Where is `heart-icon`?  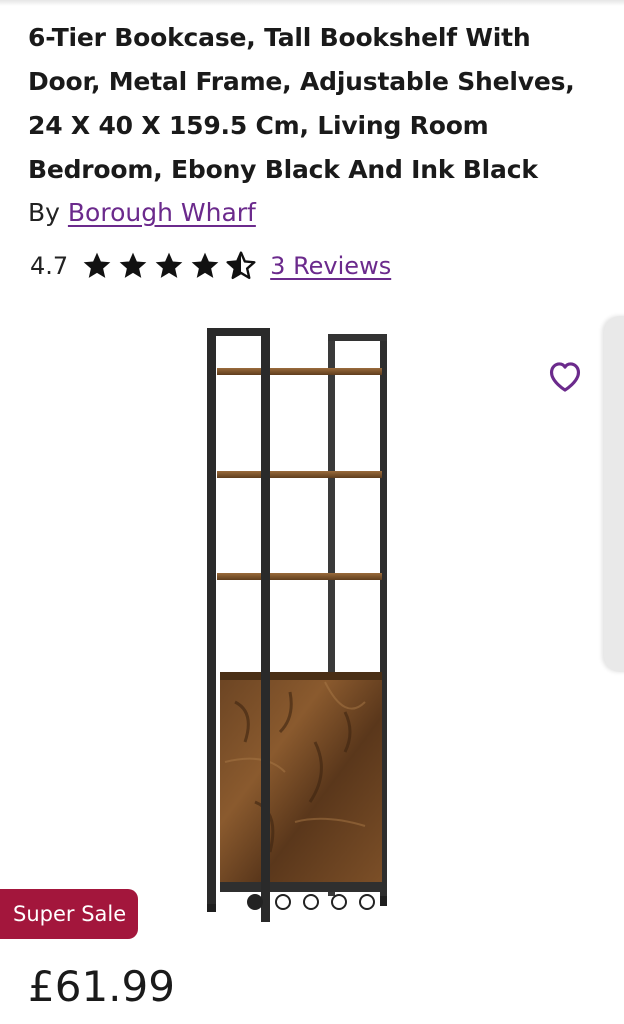 heart-icon is located at coordinates (565, 377).